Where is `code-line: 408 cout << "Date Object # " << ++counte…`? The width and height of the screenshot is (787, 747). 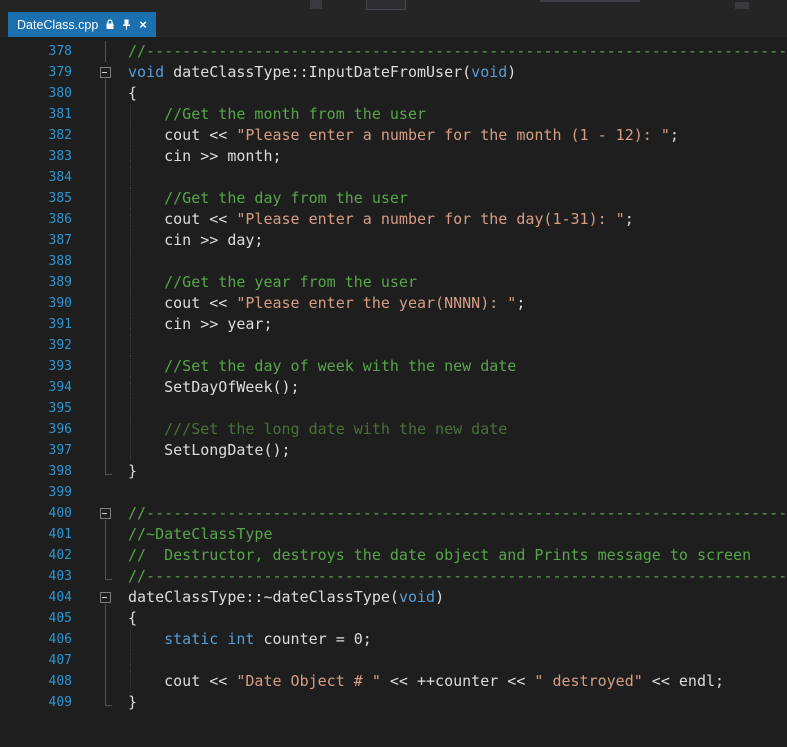
code-line: 408 cout << "Date Object # " << ++counte… is located at coordinates (393, 681).